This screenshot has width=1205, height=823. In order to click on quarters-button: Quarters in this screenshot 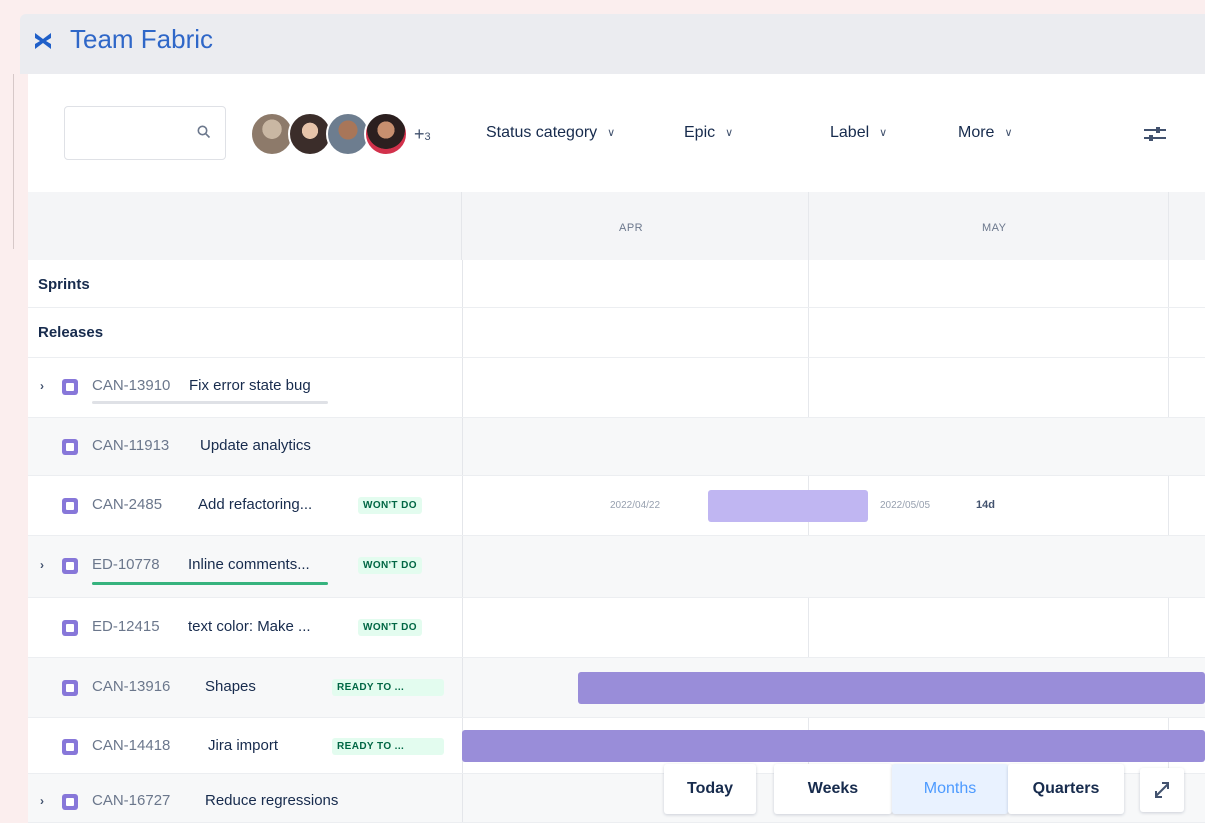, I will do `click(1066, 789)`.